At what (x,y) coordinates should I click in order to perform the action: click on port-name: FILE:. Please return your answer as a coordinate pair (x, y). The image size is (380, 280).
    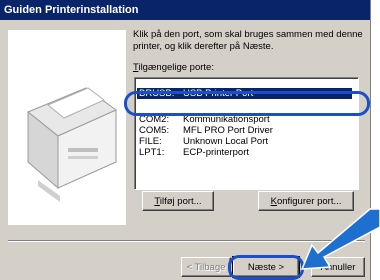
    Looking at the image, I should click on (150, 141).